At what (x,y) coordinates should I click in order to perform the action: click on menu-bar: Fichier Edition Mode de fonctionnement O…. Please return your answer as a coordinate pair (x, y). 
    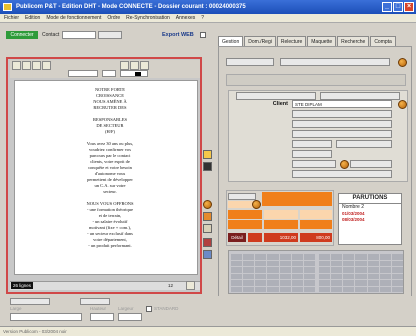
    Looking at the image, I should click on (208, 18).